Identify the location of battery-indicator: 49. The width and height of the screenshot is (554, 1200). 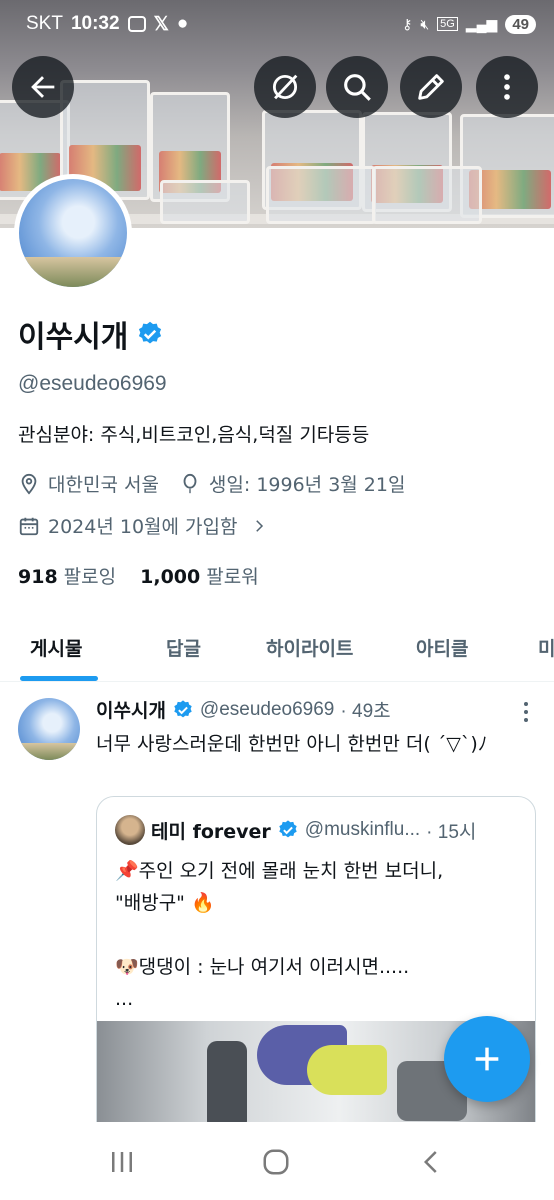
(520, 24).